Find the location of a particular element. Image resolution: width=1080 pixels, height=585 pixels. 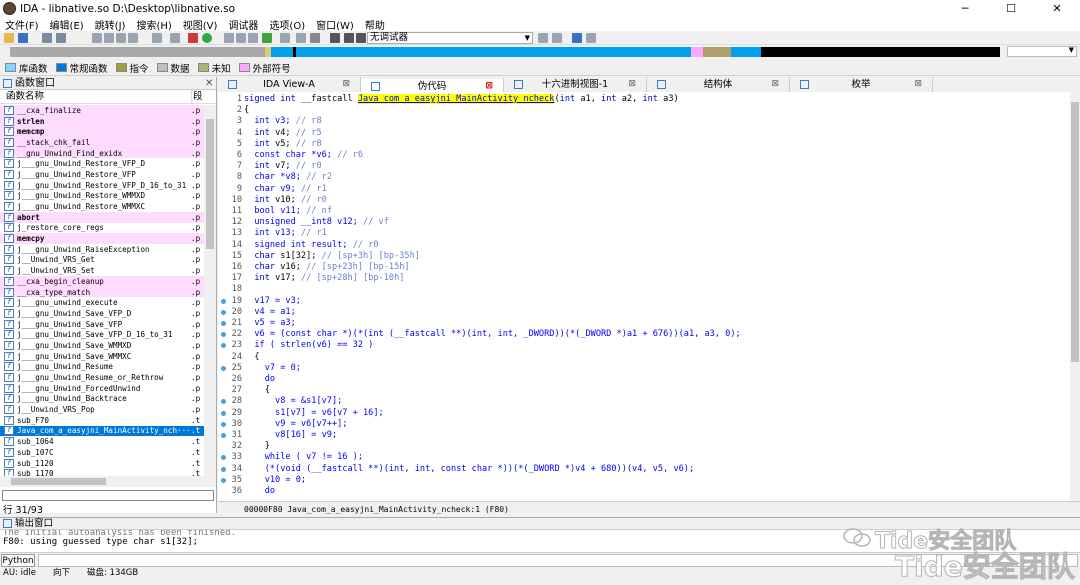

function-row: f j___gnu_Unwind_Restore_WMMXC .p is located at coordinates (102, 206).